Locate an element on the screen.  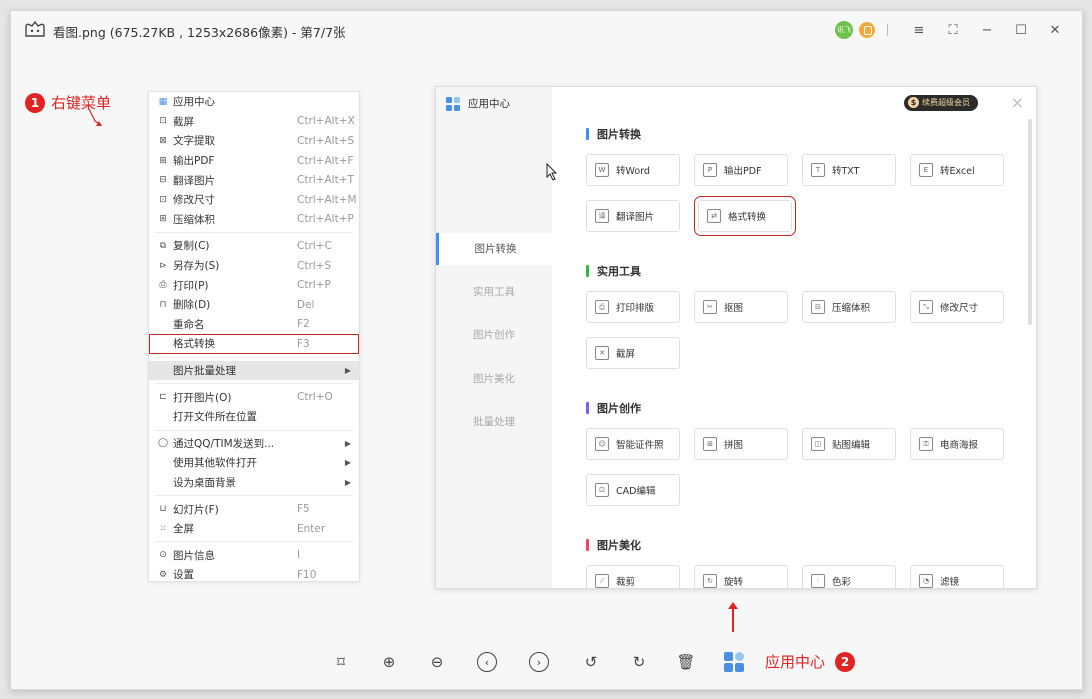
tool-id-photo: ☺ 智能证件照 is located at coordinates (633, 444).